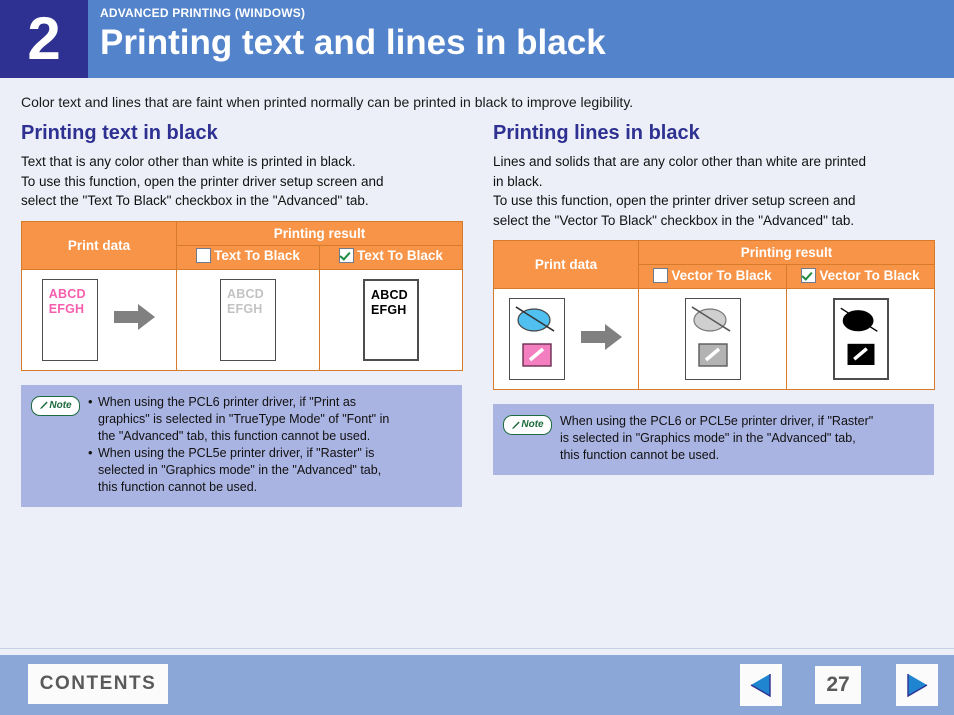 The image size is (954, 715). Describe the element at coordinates (353, 42) in the screenshot. I see `page-title: Printing text and lines in black` at that location.